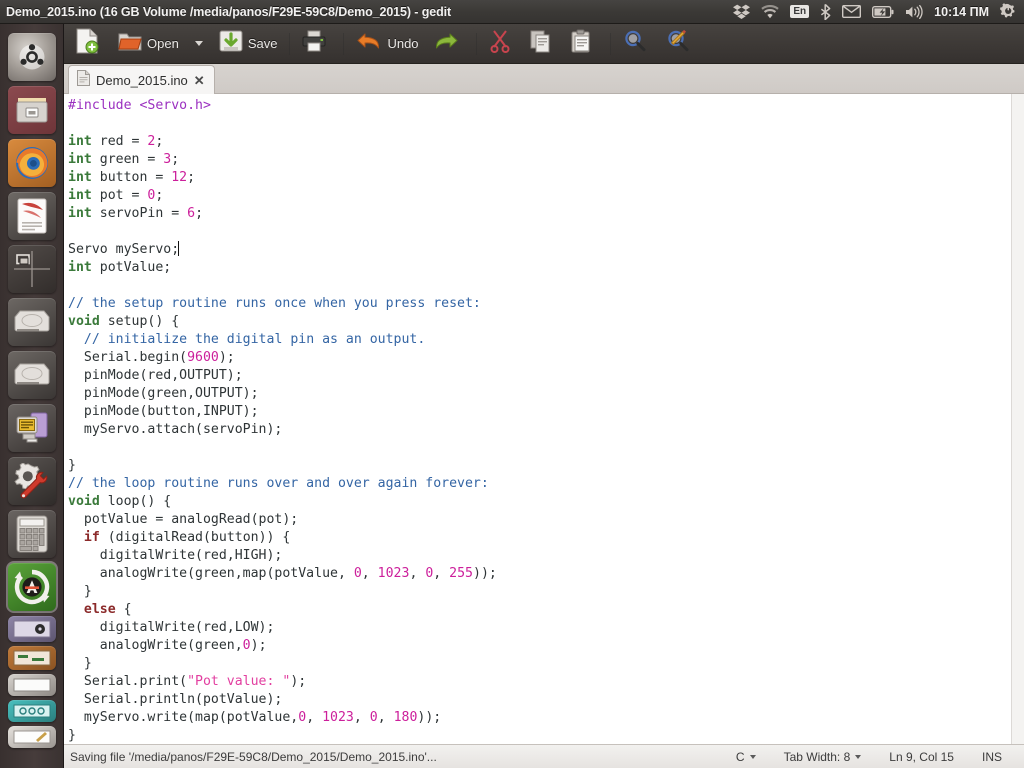 The width and height of the screenshot is (1024, 768). Describe the element at coordinates (883, 12) in the screenshot. I see `battery-icon` at that location.